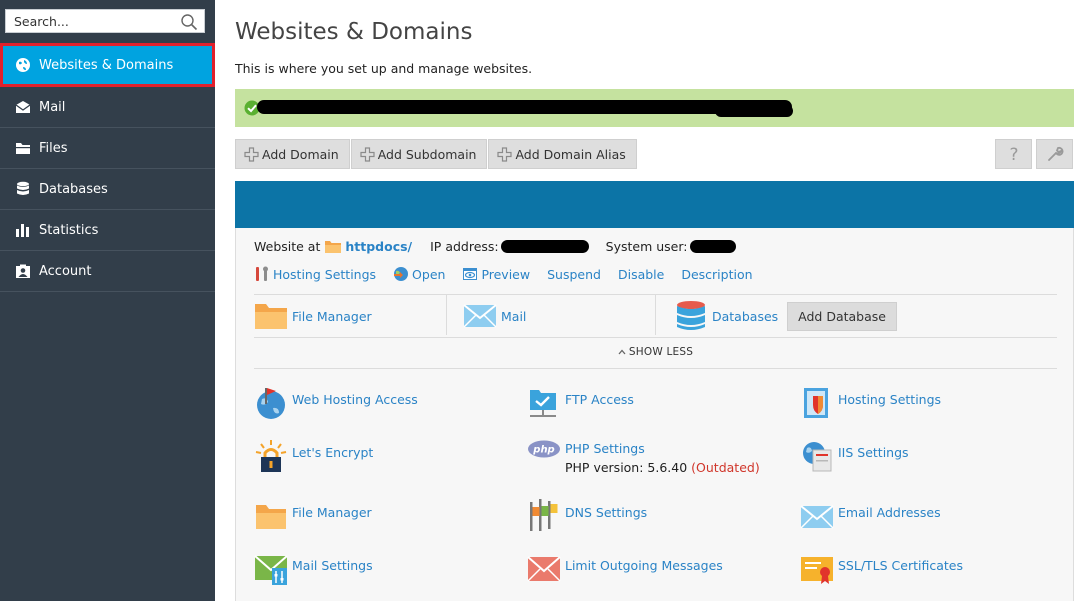 This screenshot has height=601, width=1091. Describe the element at coordinates (354, 32) in the screenshot. I see `page-title: Websites & Domains` at that location.